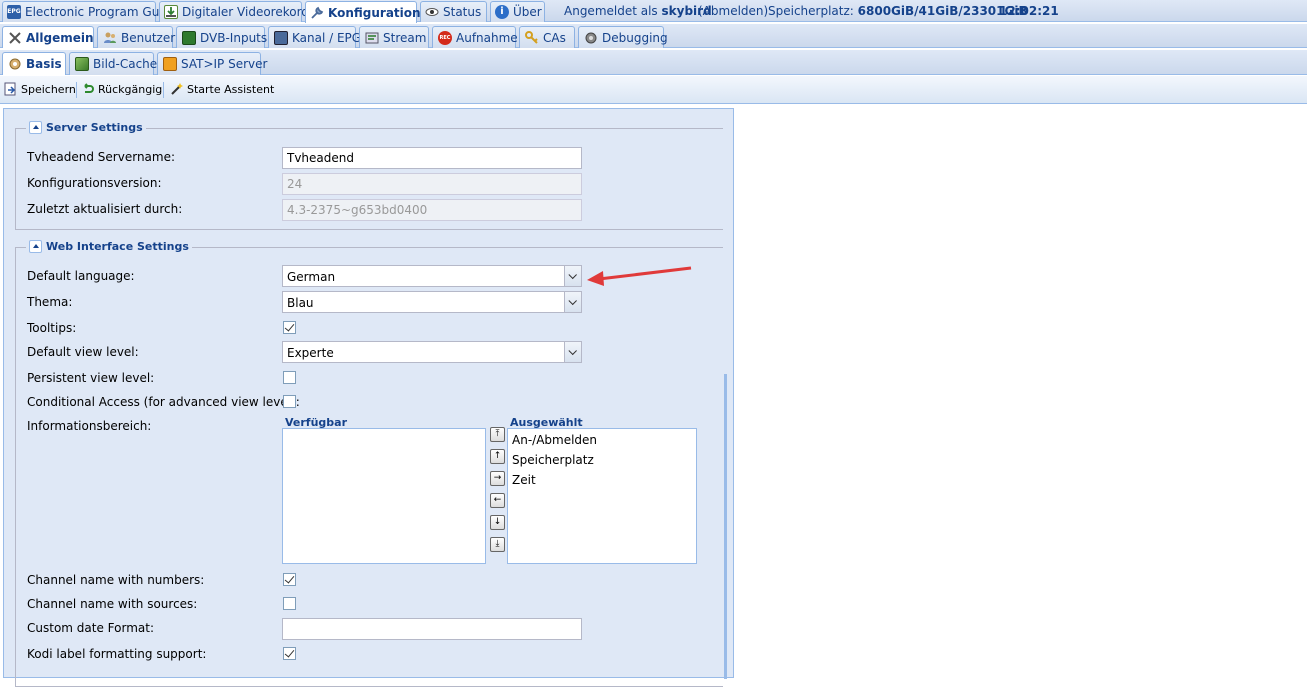  I want to click on list-item: An-/Abmelden, so click(554, 440).